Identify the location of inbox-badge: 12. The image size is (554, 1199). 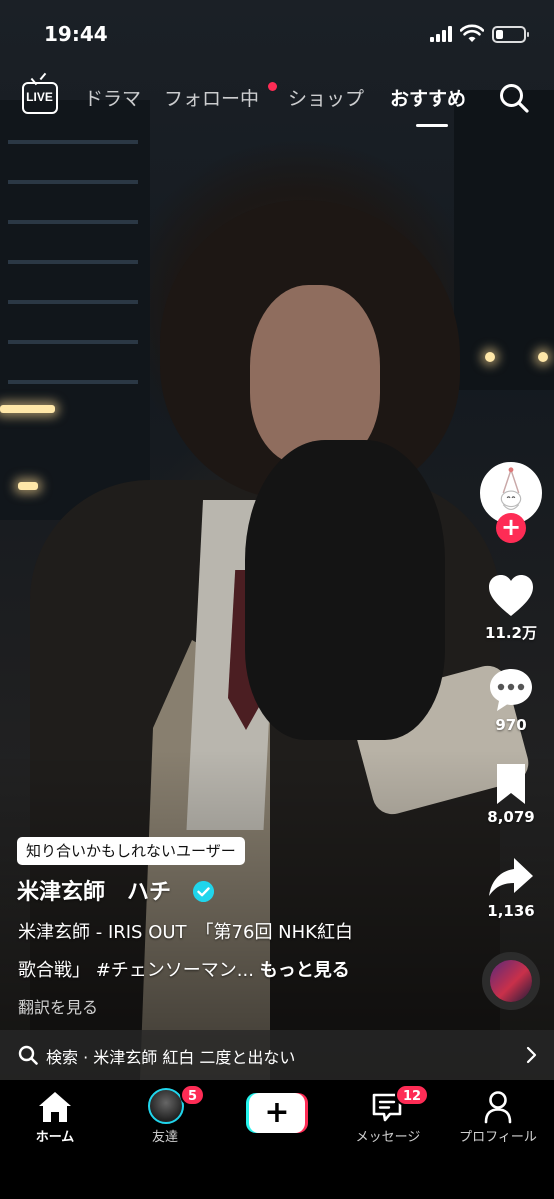
(412, 1095).